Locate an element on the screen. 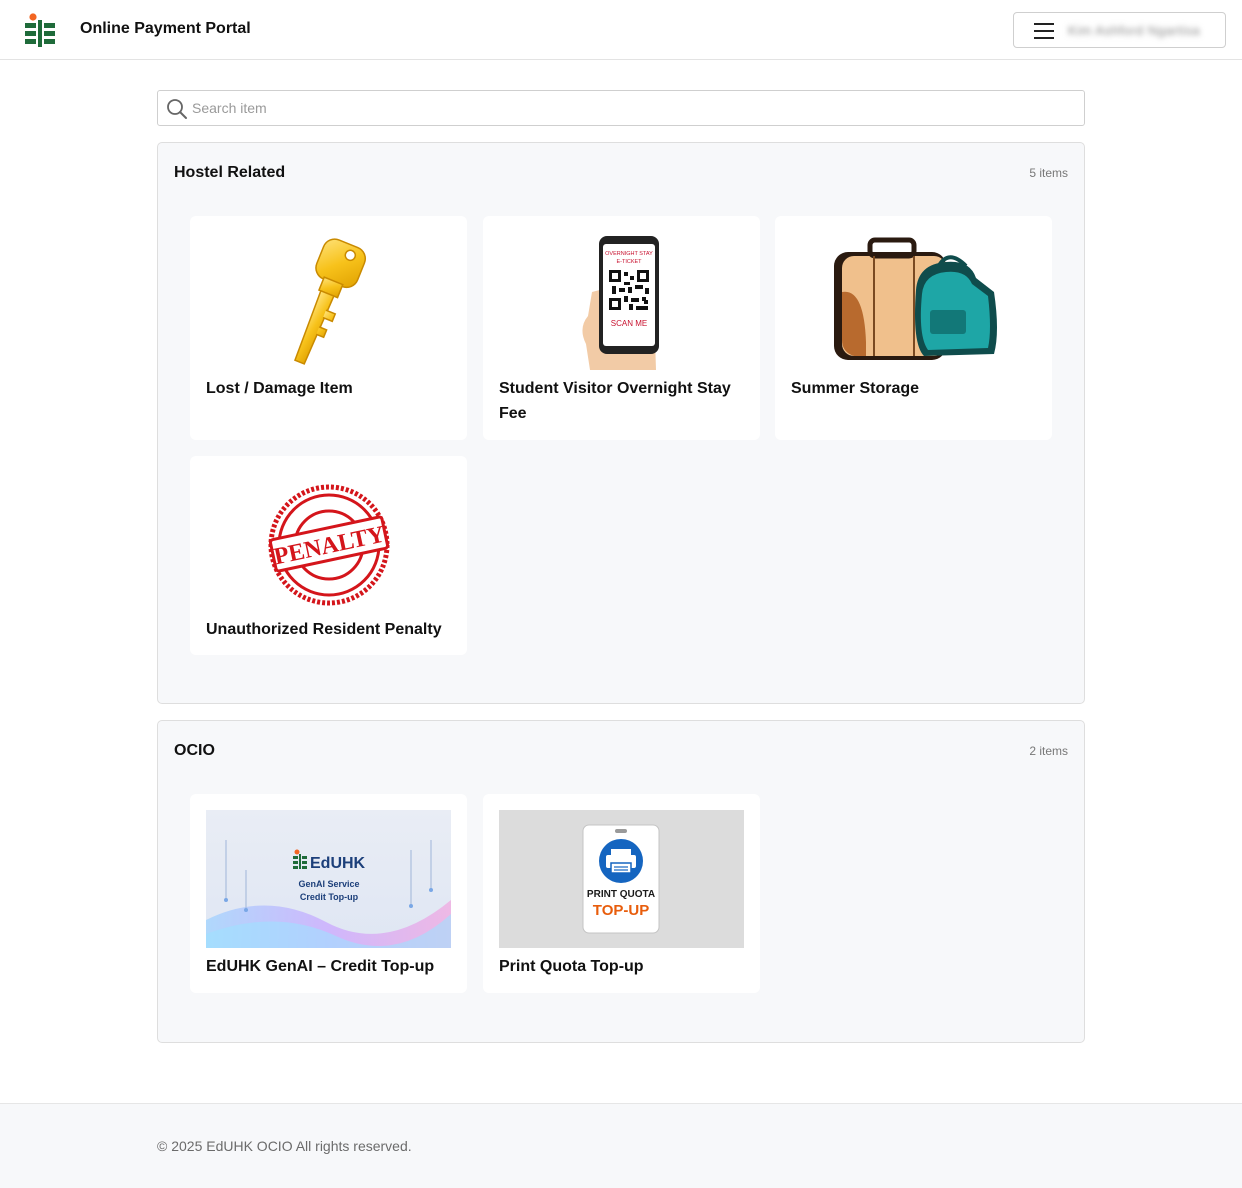 Image resolution: width=1242 pixels, height=1188 pixels. footer: © 2025 EdUHK OCIO All rights reserved. is located at coordinates (621, 1145).